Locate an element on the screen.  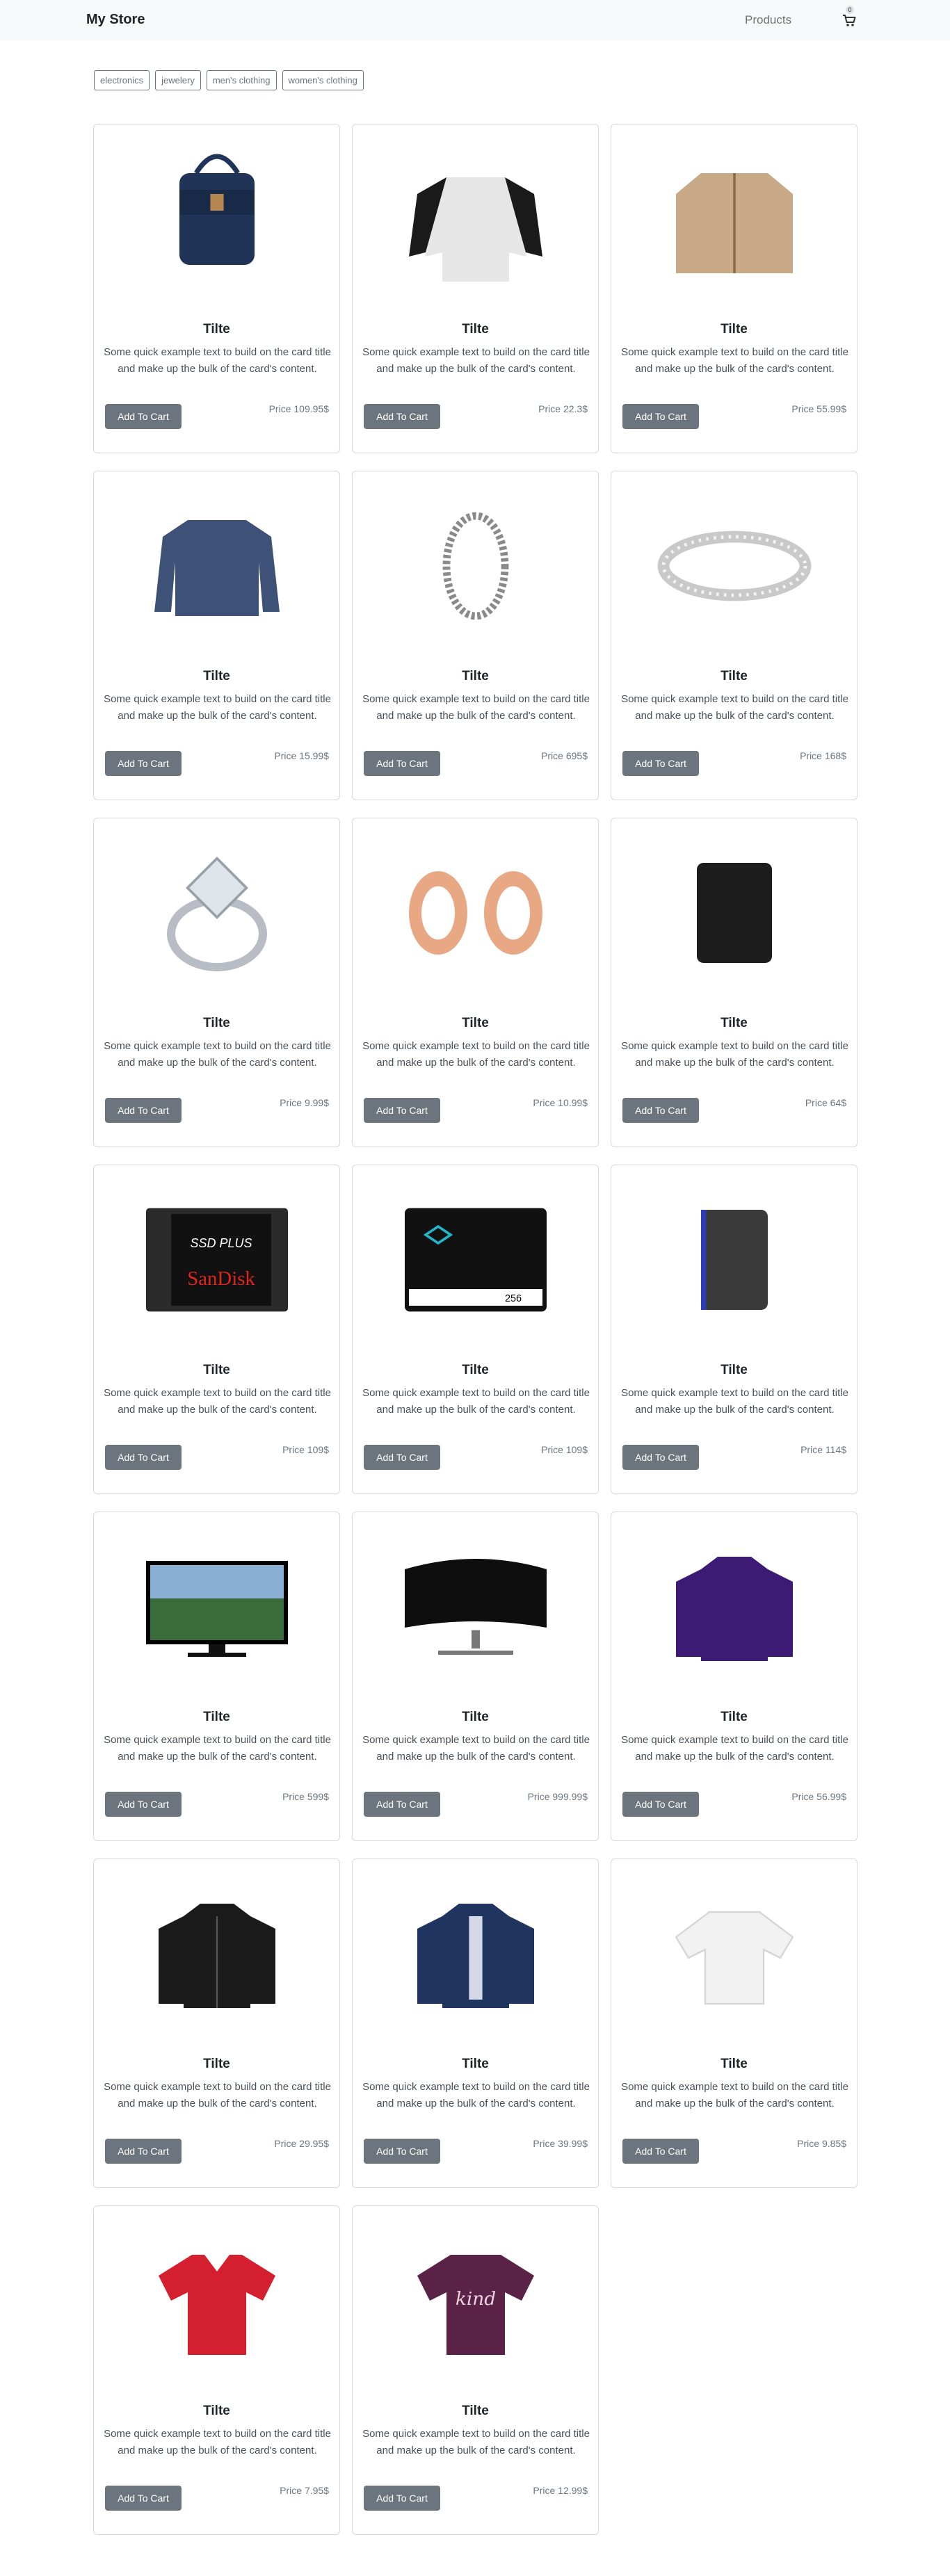
product-price: Price 22.3$ is located at coordinates (563, 408).